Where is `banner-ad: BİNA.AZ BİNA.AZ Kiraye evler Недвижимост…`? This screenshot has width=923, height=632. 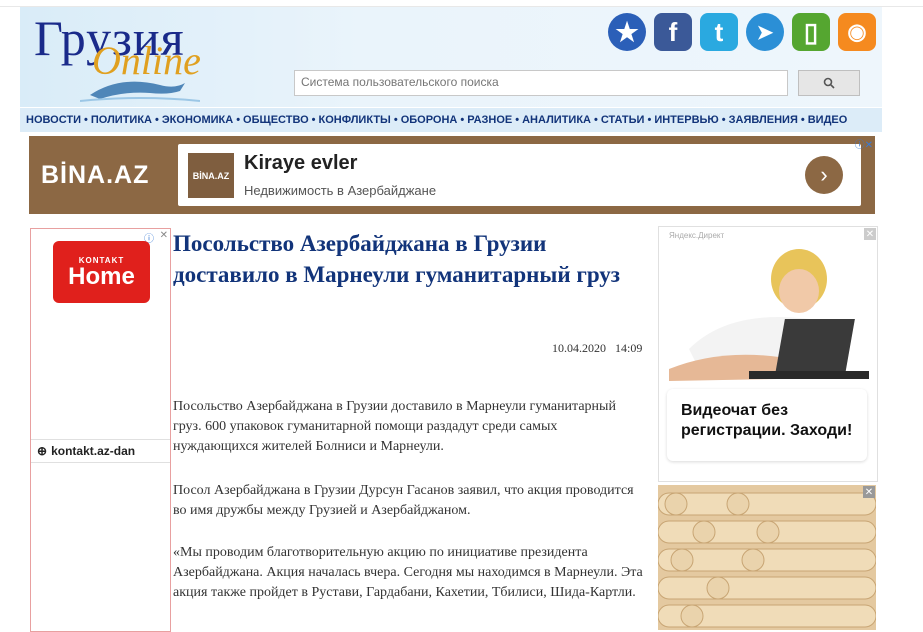 banner-ad: BİNA.AZ BİNA.AZ Kiraye evler Недвижимост… is located at coordinates (452, 175).